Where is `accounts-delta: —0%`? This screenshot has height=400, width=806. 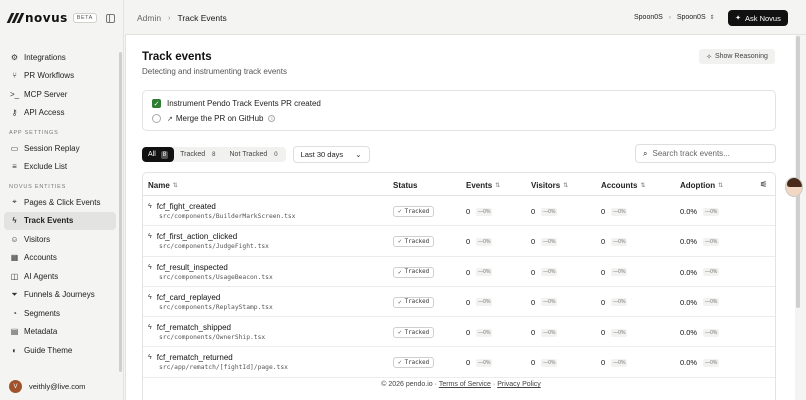 accounts-delta: —0% is located at coordinates (619, 332).